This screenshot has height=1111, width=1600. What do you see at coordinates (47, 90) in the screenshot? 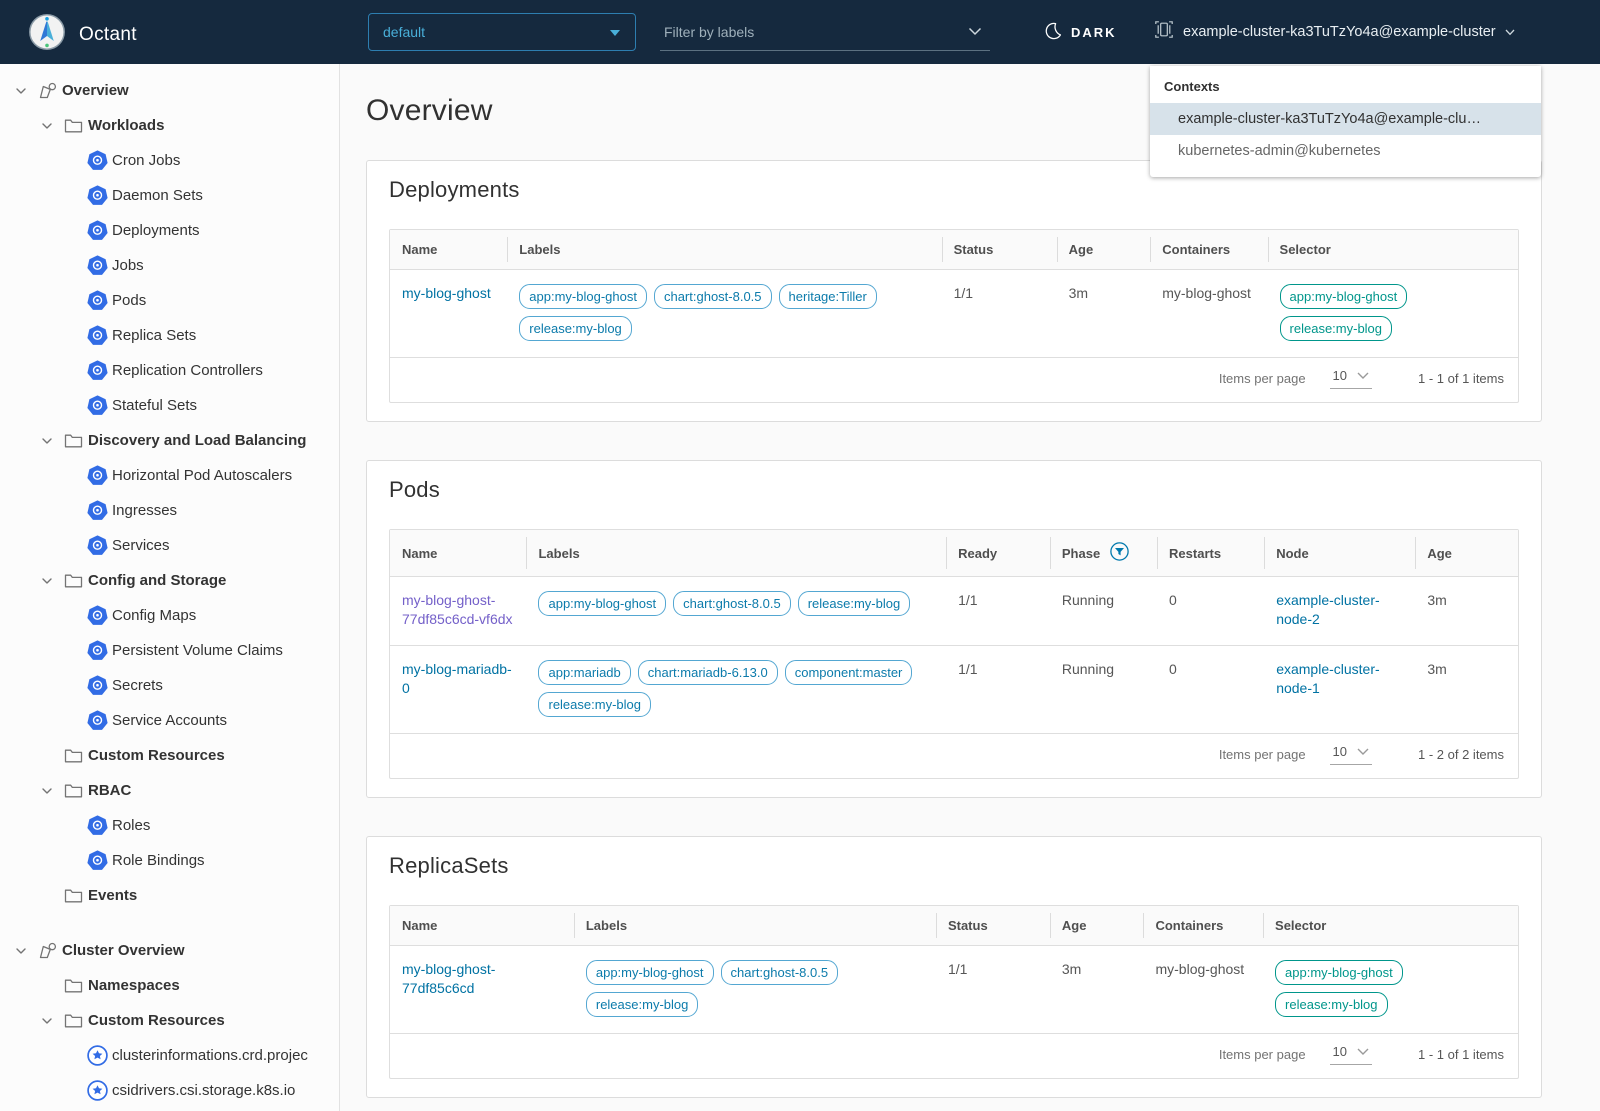
I see `objects-icon` at bounding box center [47, 90].